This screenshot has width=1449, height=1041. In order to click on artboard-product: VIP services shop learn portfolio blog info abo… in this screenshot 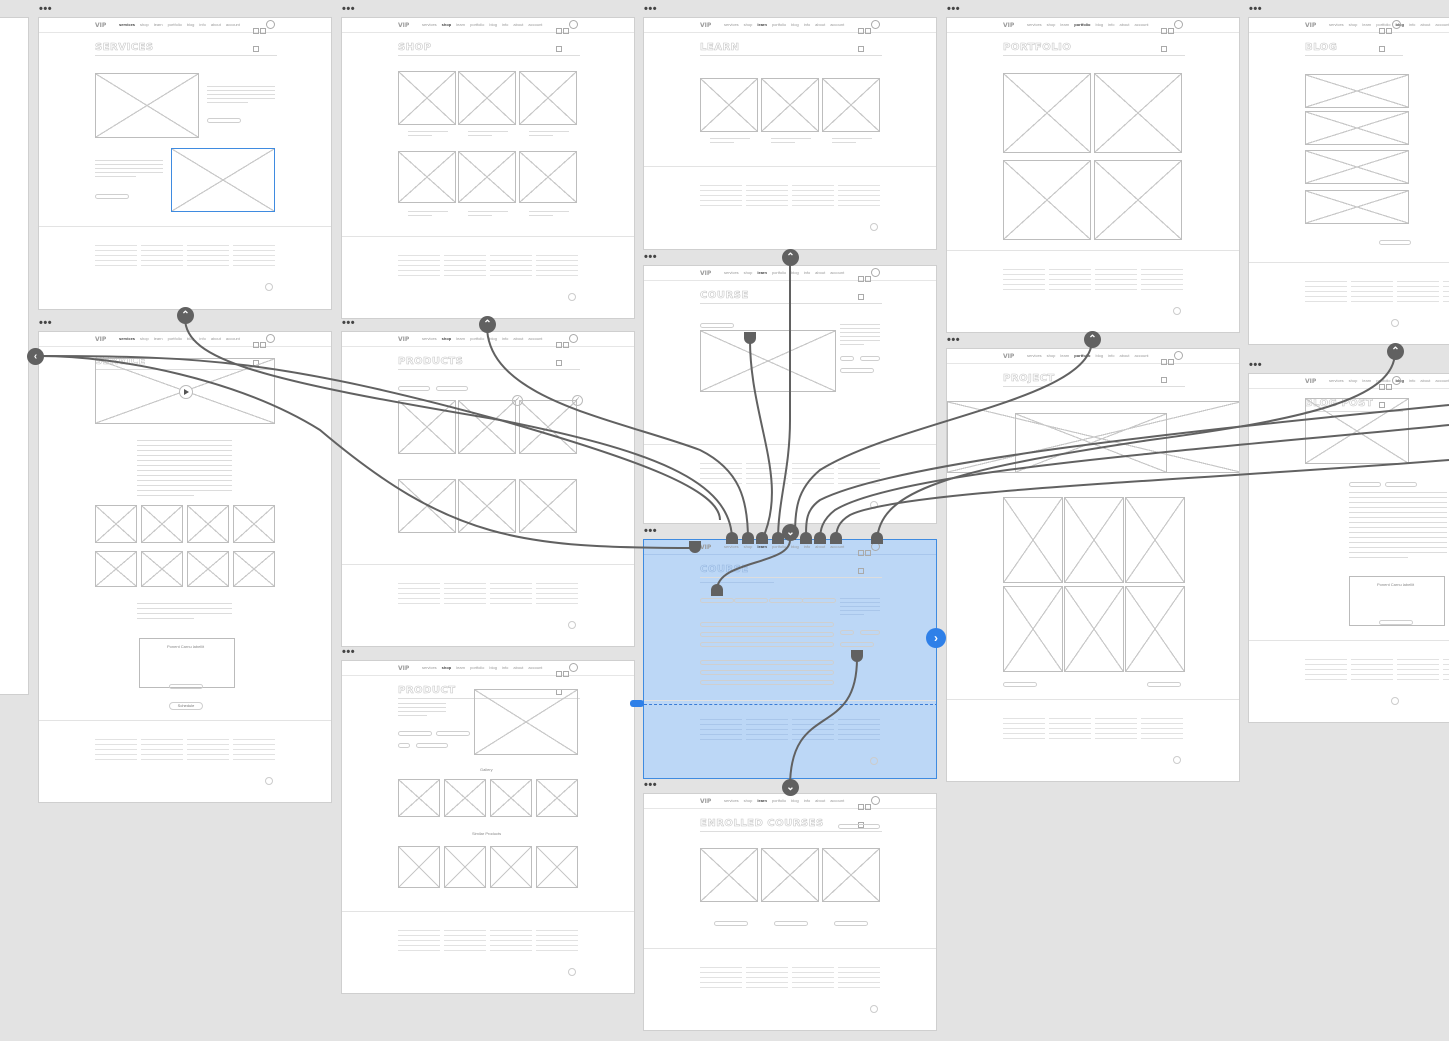, I will do `click(488, 827)`.